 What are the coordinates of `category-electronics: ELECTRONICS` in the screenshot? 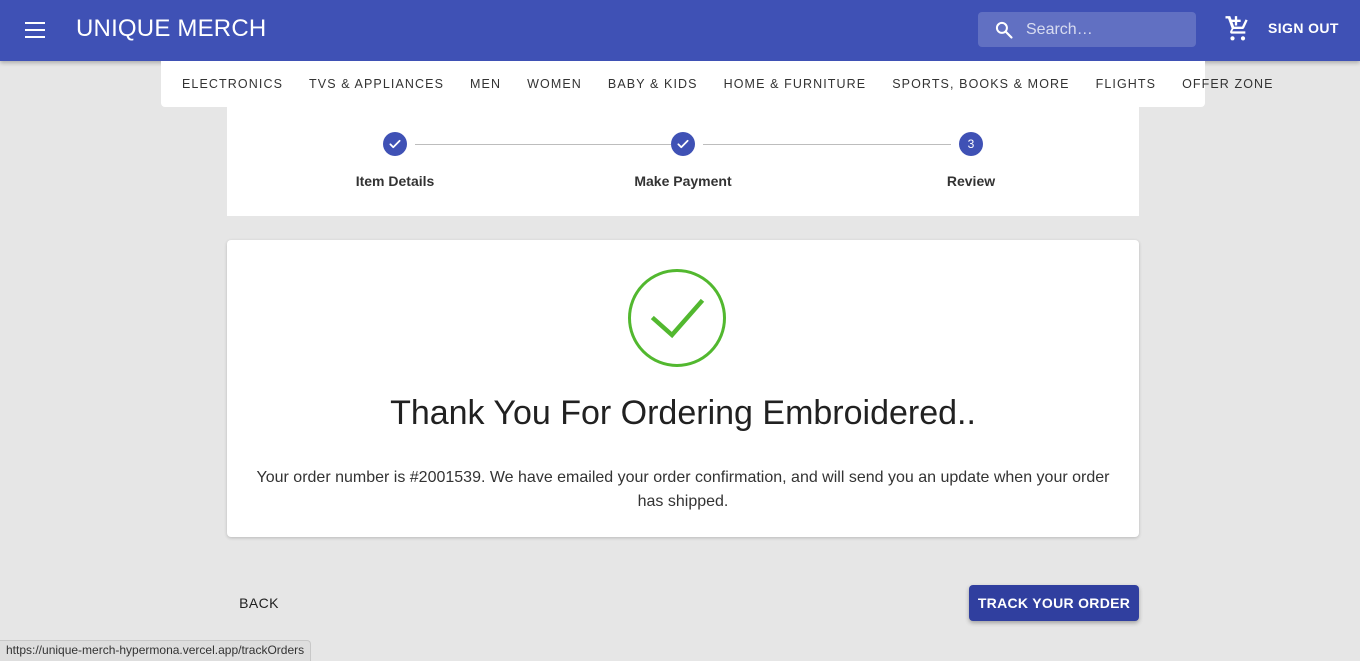 It's located at (232, 84).